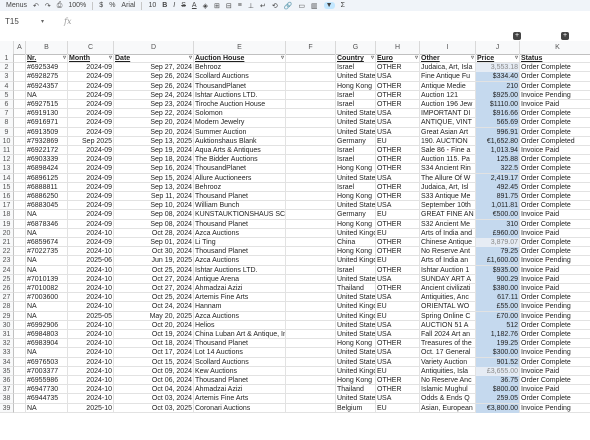  I want to click on cell-other: Treasures of the, so click(448, 344).